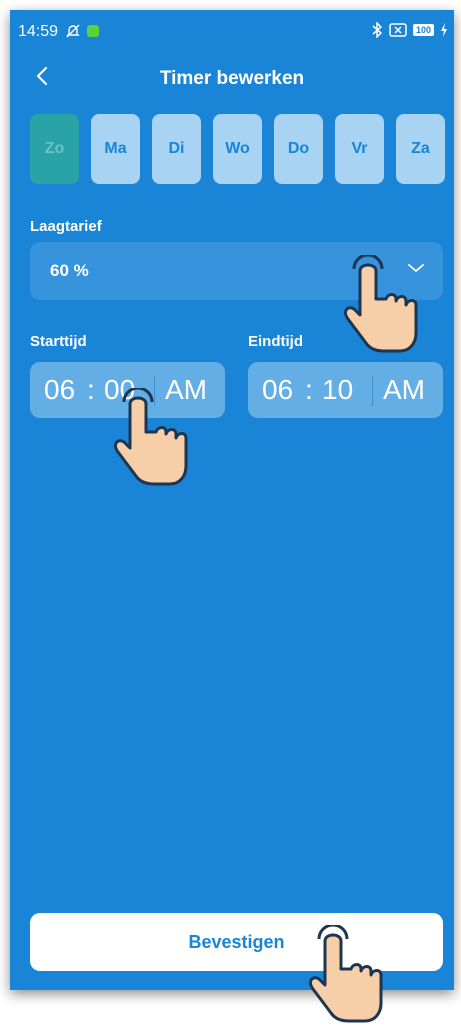  Describe the element at coordinates (309, 389) in the screenshot. I see `end-colon: :` at that location.